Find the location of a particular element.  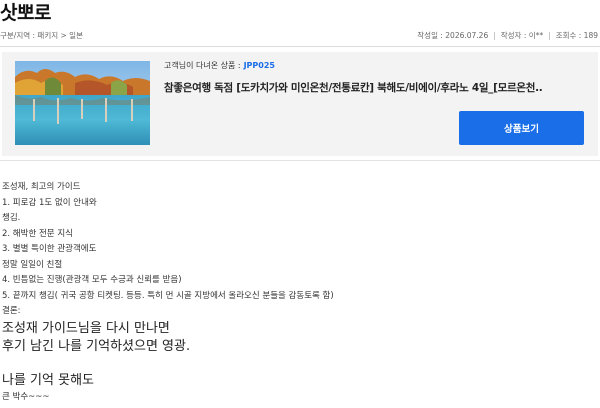

product-thumbnail is located at coordinates (82, 103).